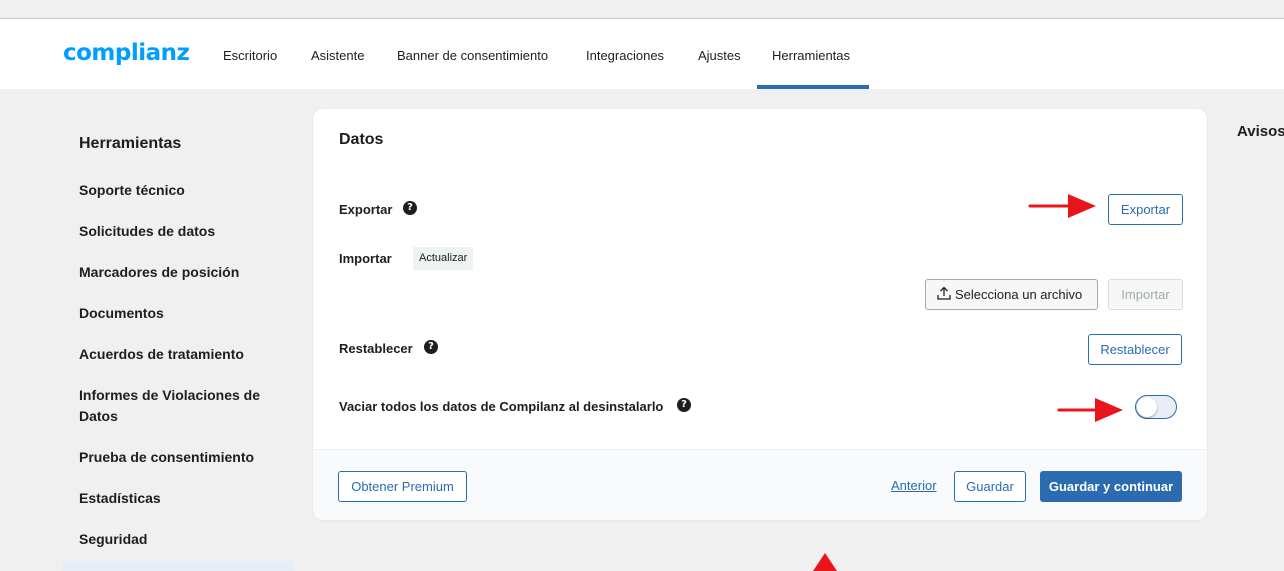 This screenshot has width=1284, height=571. Describe the element at coordinates (625, 55) in the screenshot. I see `nav-integraciones: Integraciones` at that location.